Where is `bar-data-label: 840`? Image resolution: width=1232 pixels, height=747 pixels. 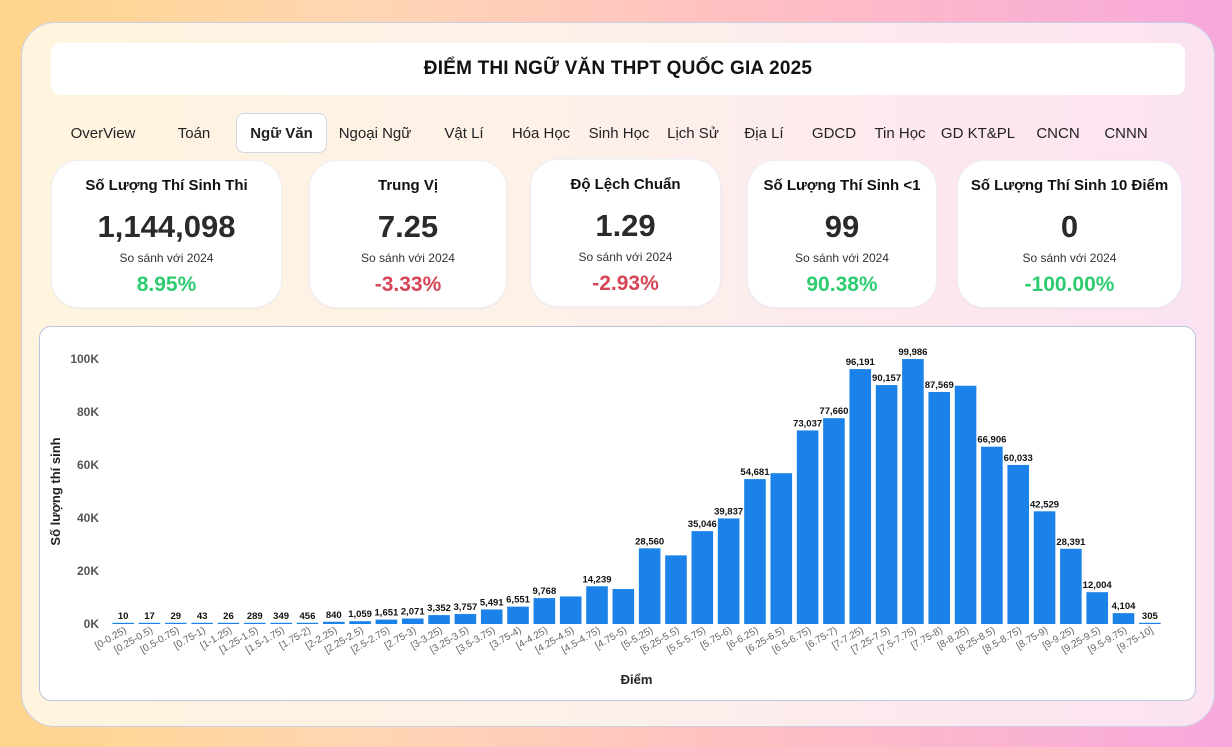 bar-data-label: 840 is located at coordinates (334, 615).